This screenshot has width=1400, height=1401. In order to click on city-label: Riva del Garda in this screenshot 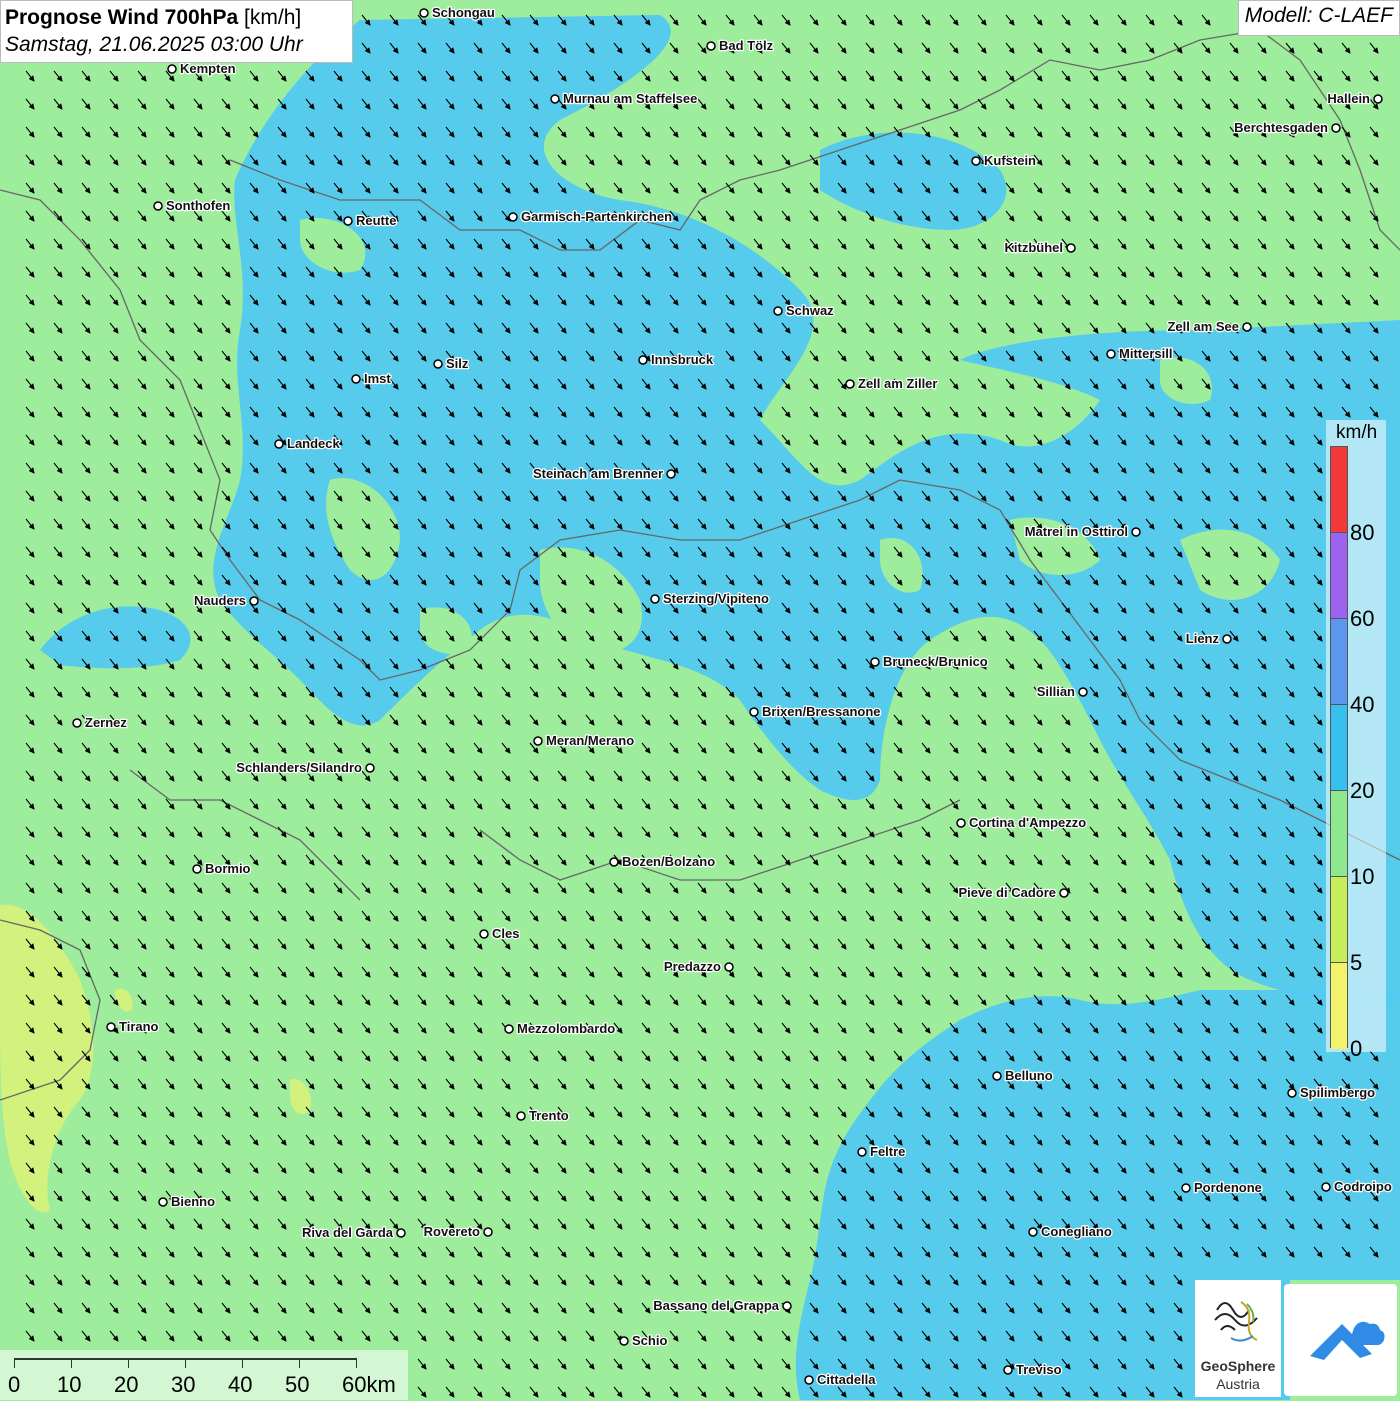, I will do `click(348, 1232)`.